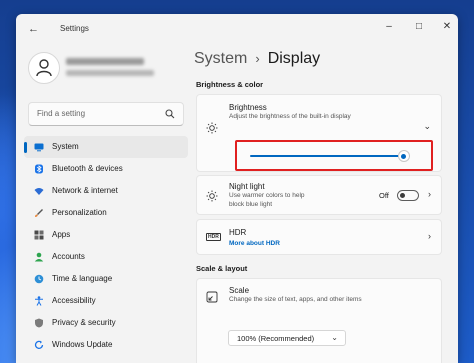  What do you see at coordinates (447, 26) in the screenshot?
I see `close-icon: ✕` at bounding box center [447, 26].